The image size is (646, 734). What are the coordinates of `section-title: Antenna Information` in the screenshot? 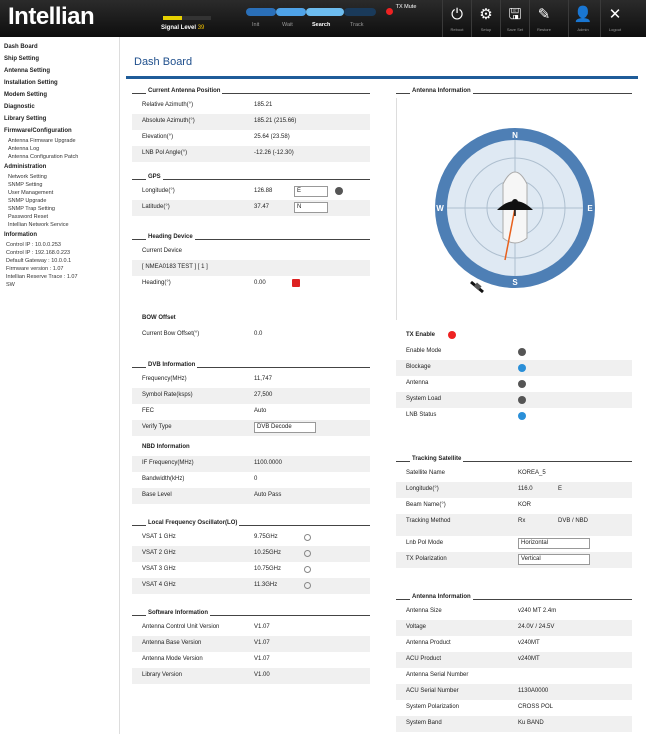 It's located at (441, 91).